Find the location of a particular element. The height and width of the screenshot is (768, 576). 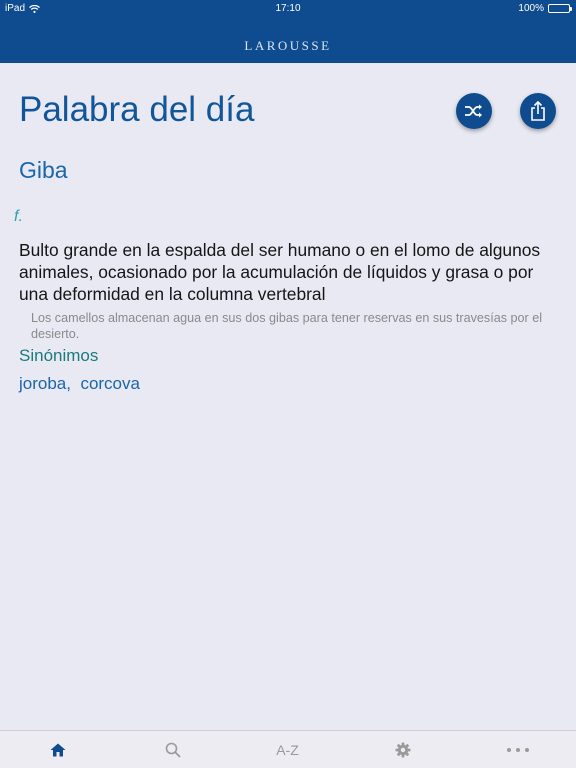

word-headword: Giba is located at coordinates (43, 170).